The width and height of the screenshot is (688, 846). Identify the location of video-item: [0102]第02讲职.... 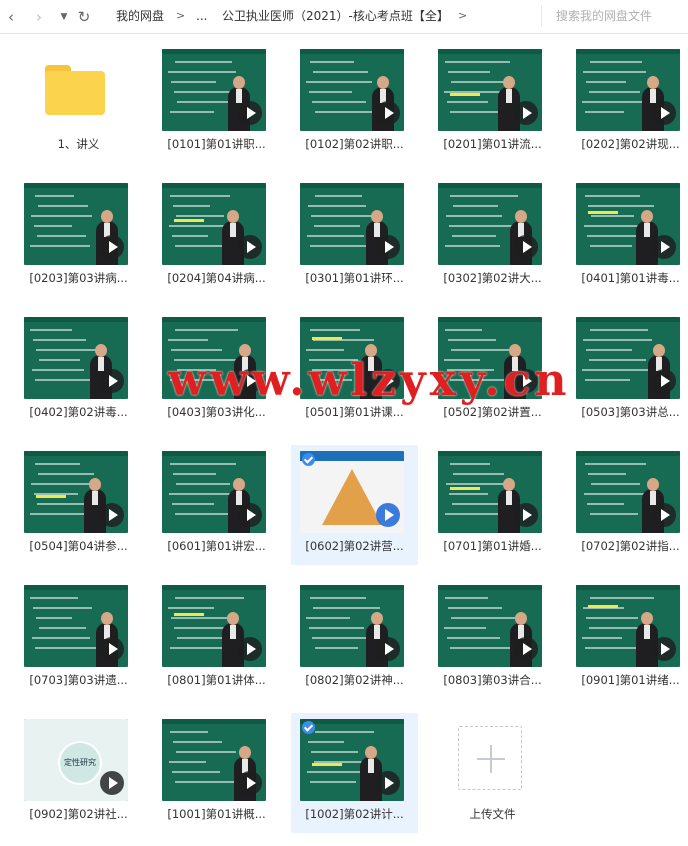
(354, 103).